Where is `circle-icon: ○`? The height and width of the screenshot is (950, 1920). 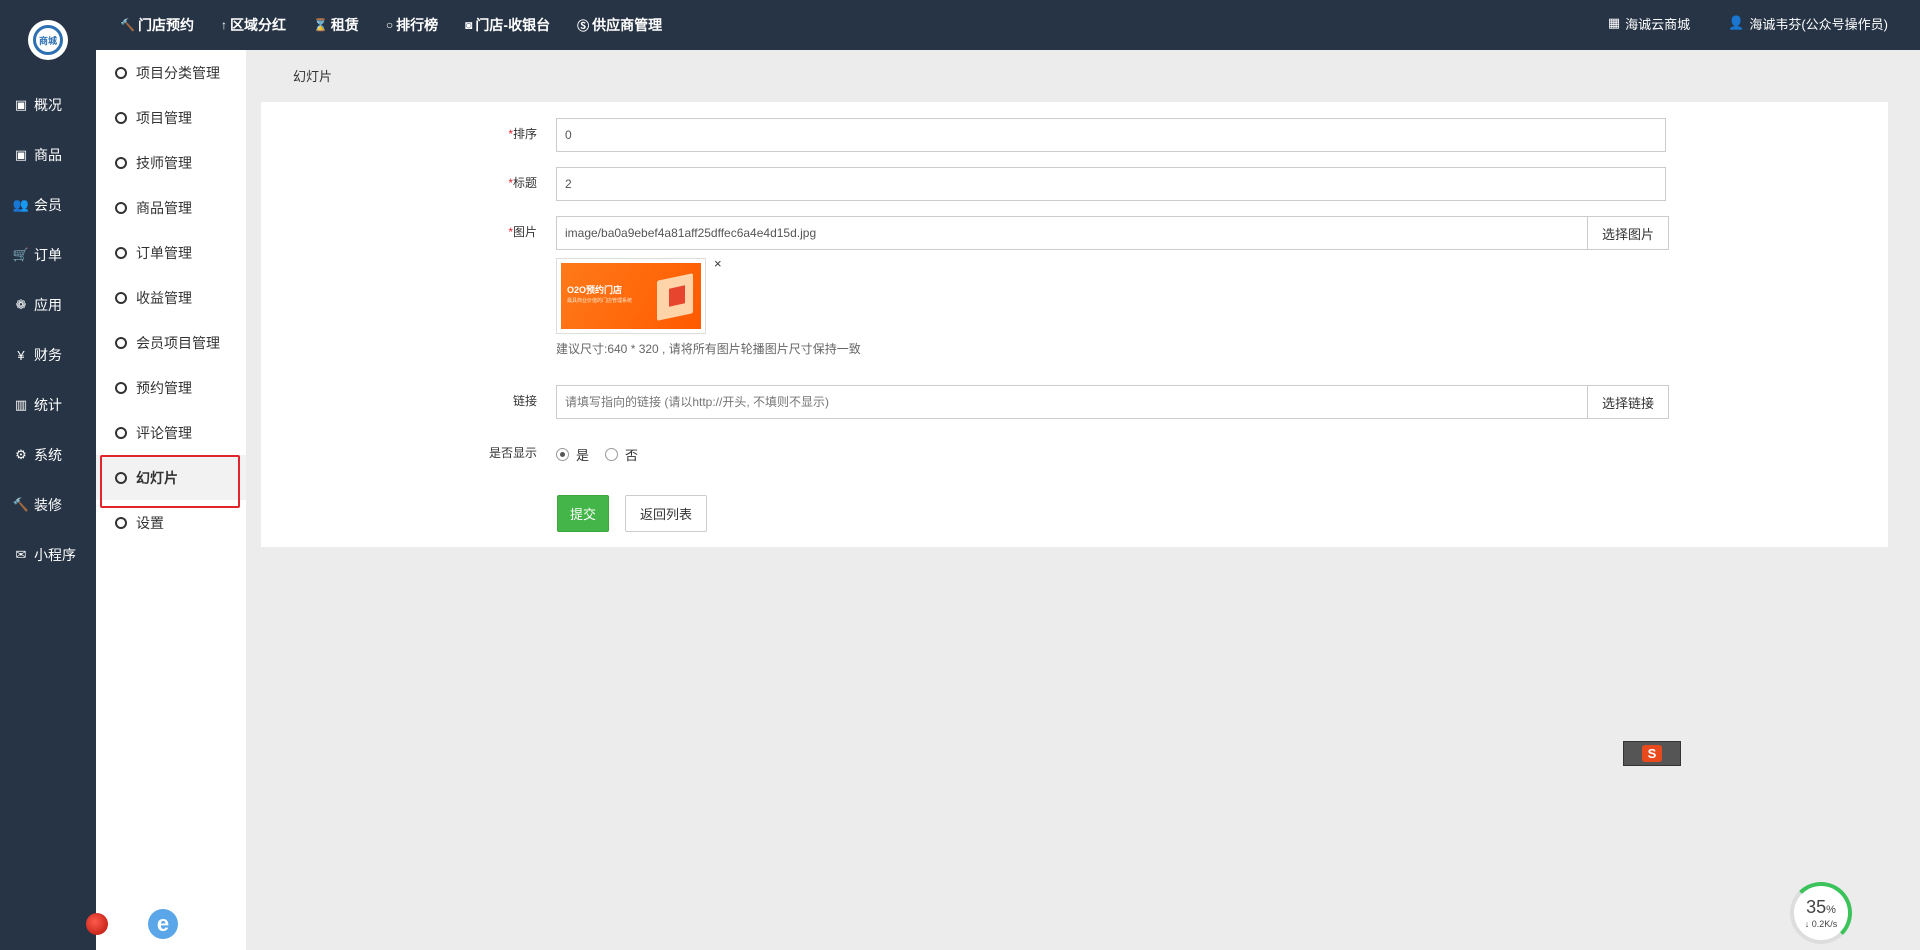
circle-icon: ○ is located at coordinates (389, 25).